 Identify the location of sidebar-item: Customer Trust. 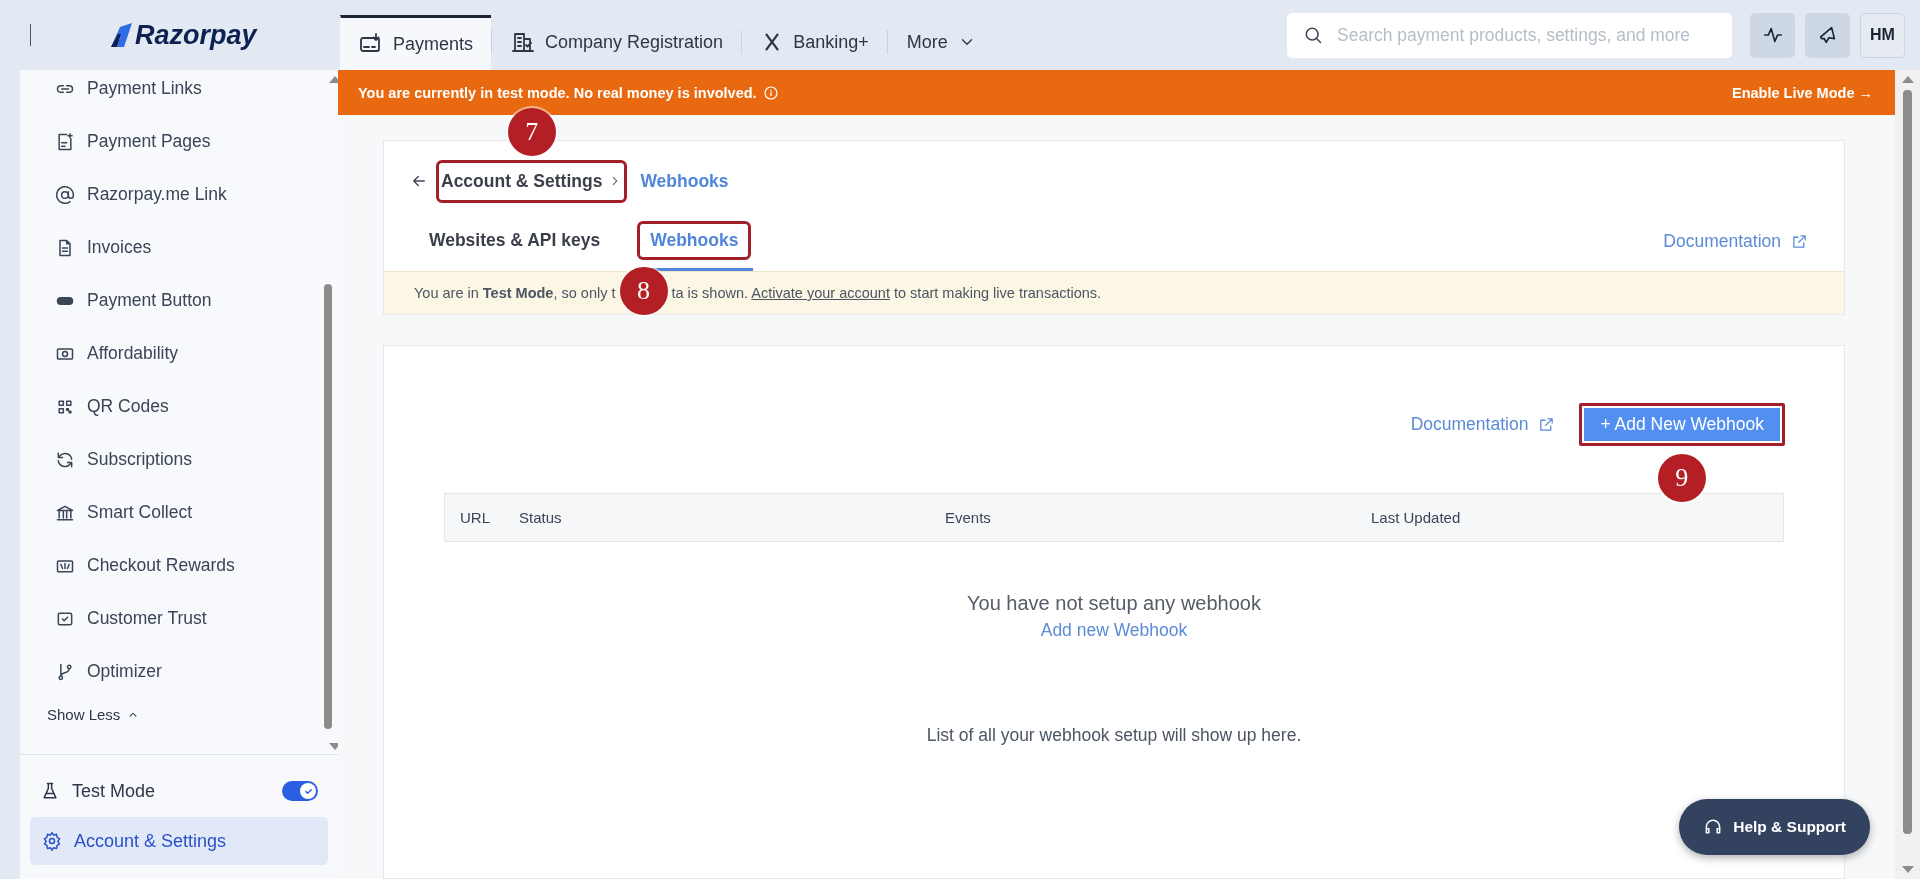
(196, 618).